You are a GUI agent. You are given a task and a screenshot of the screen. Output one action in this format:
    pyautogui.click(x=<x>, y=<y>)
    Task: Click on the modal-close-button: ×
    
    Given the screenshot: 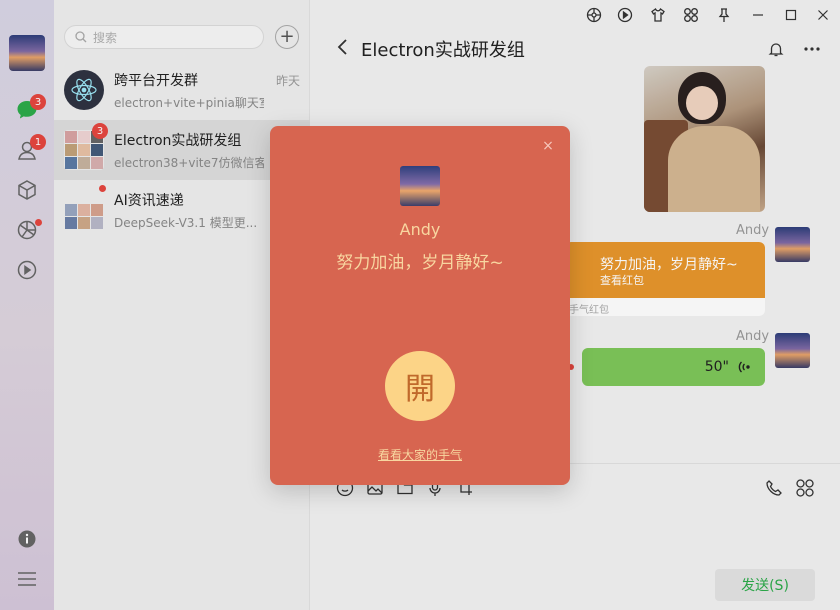 What is the action you would take?
    pyautogui.click(x=548, y=146)
    